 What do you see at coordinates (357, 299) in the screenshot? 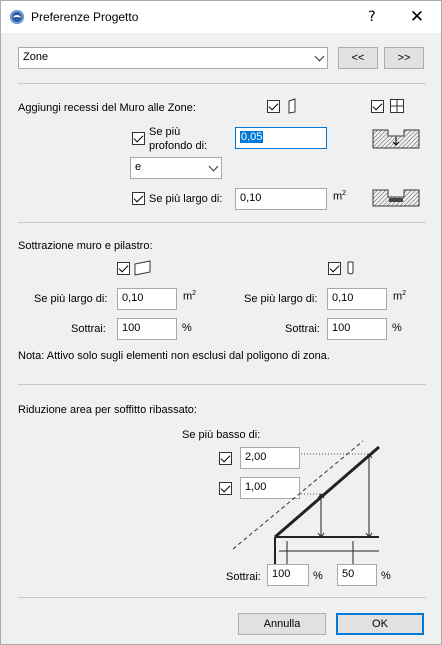
I see `column-wider-input: 0,10` at bounding box center [357, 299].